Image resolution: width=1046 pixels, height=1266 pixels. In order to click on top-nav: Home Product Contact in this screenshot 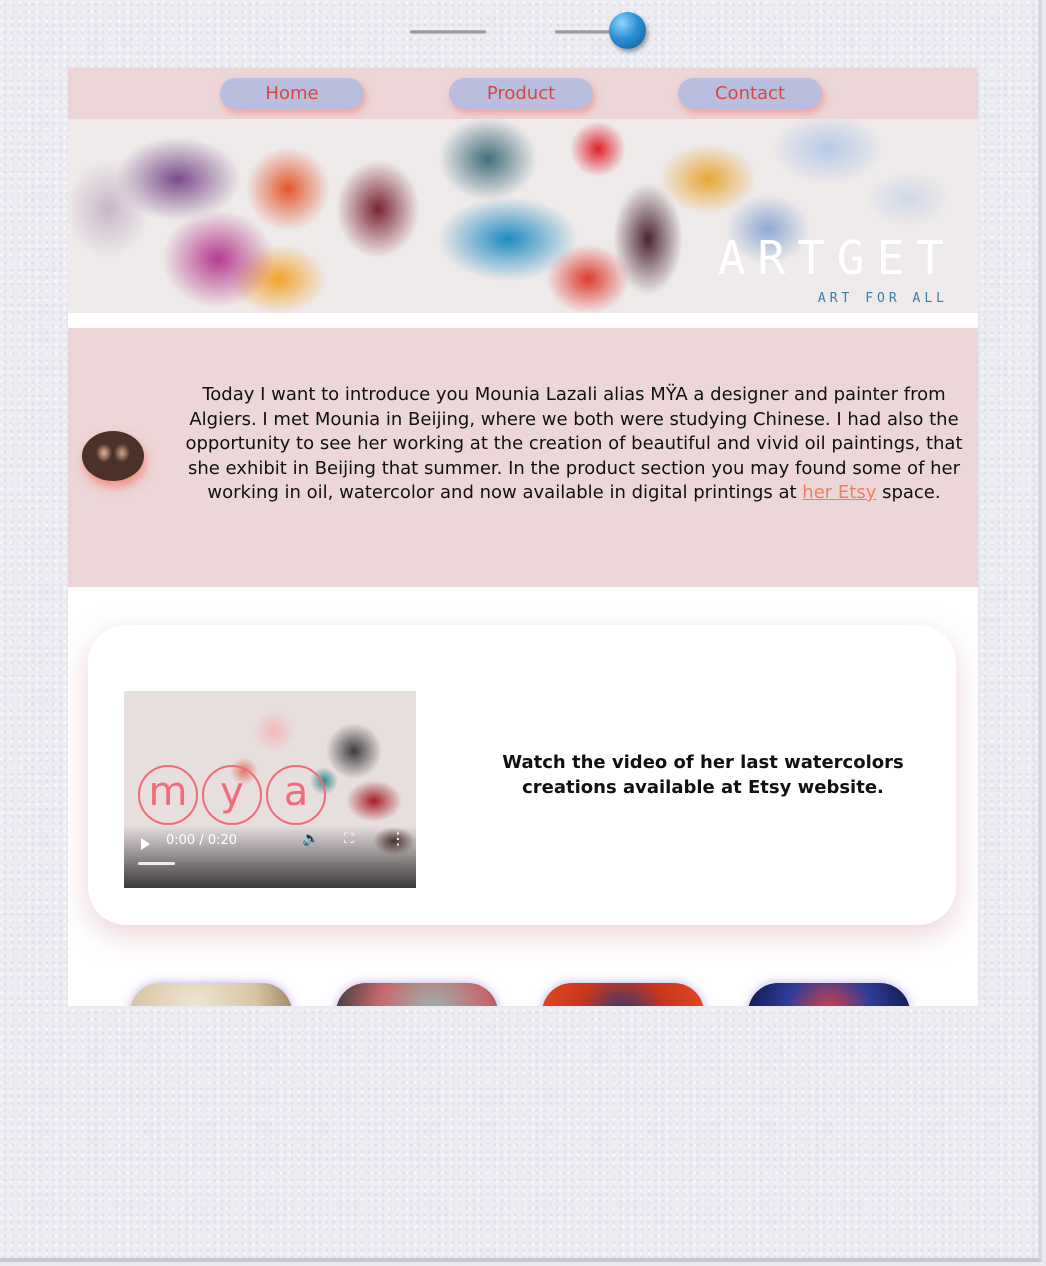, I will do `click(523, 93)`.